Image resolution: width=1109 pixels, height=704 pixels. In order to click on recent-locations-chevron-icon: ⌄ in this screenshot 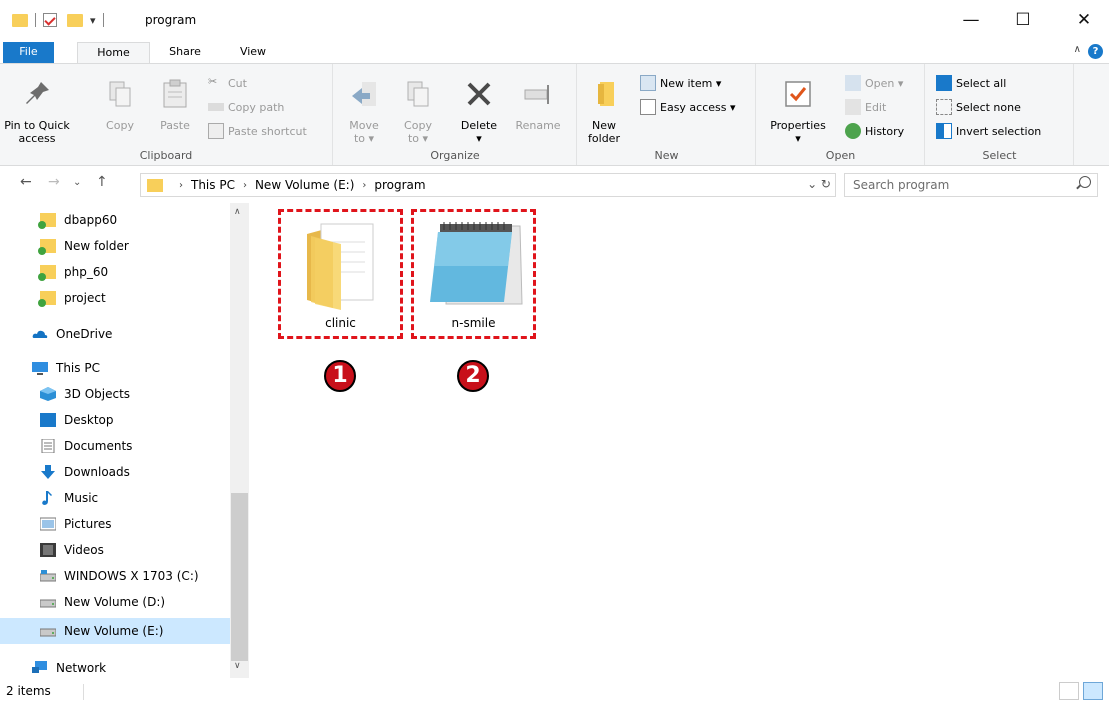, I will do `click(77, 182)`.